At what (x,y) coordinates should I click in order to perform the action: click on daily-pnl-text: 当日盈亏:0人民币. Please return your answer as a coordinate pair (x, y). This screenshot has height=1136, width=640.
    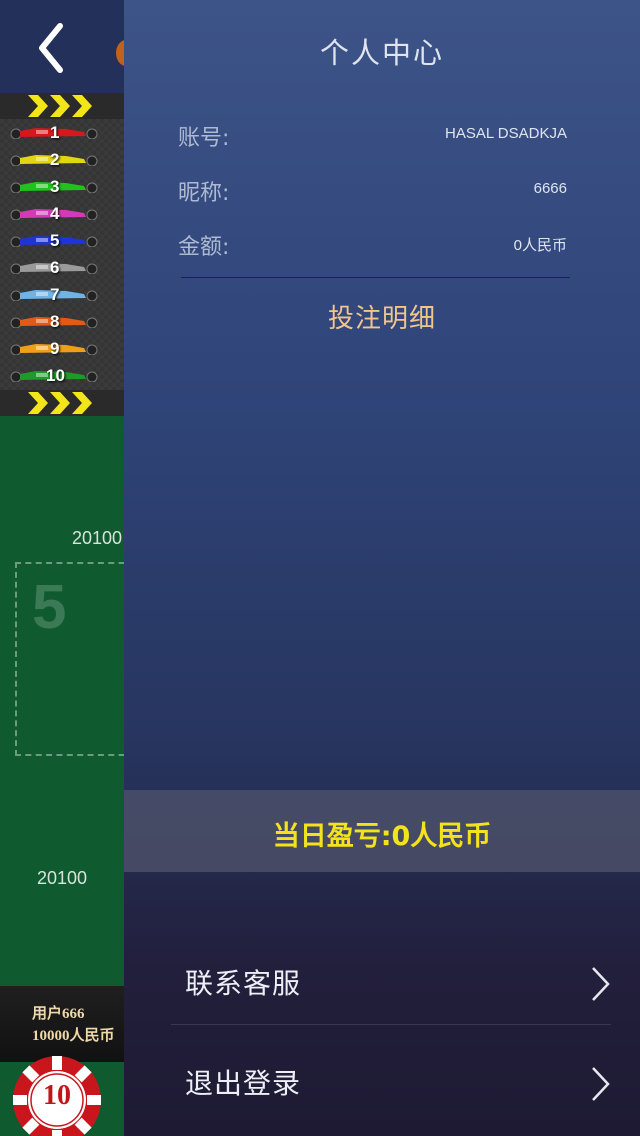
    Looking at the image, I should click on (382, 836).